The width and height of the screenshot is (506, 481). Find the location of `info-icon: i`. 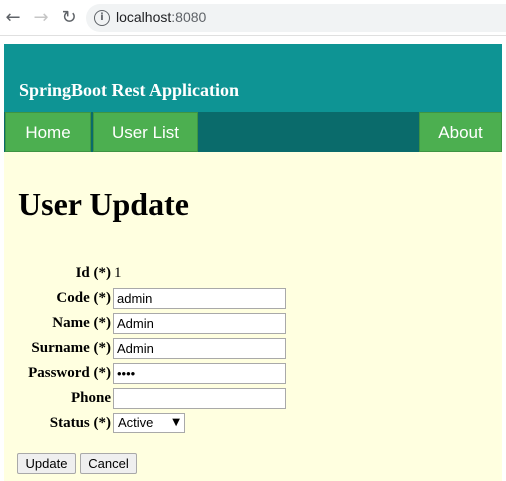

info-icon: i is located at coordinates (102, 18).